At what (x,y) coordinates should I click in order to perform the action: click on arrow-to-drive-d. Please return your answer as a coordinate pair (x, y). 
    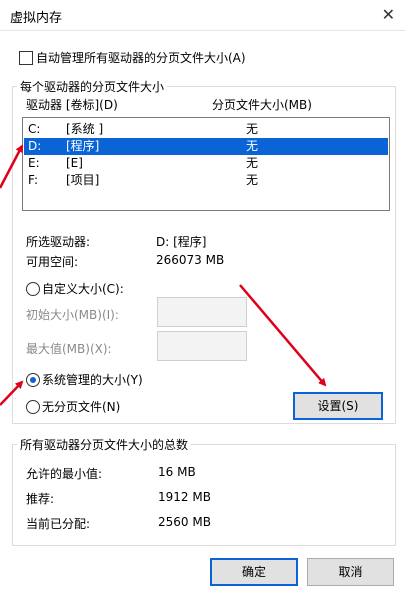
    Looking at the image, I should click on (12, 166).